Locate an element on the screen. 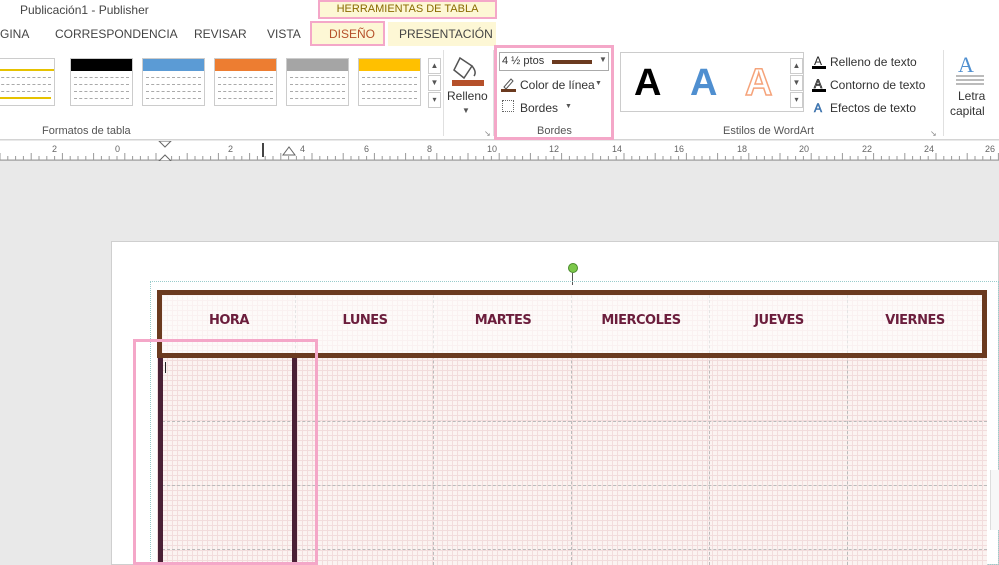 The image size is (999, 565). rotate-handle is located at coordinates (573, 268).